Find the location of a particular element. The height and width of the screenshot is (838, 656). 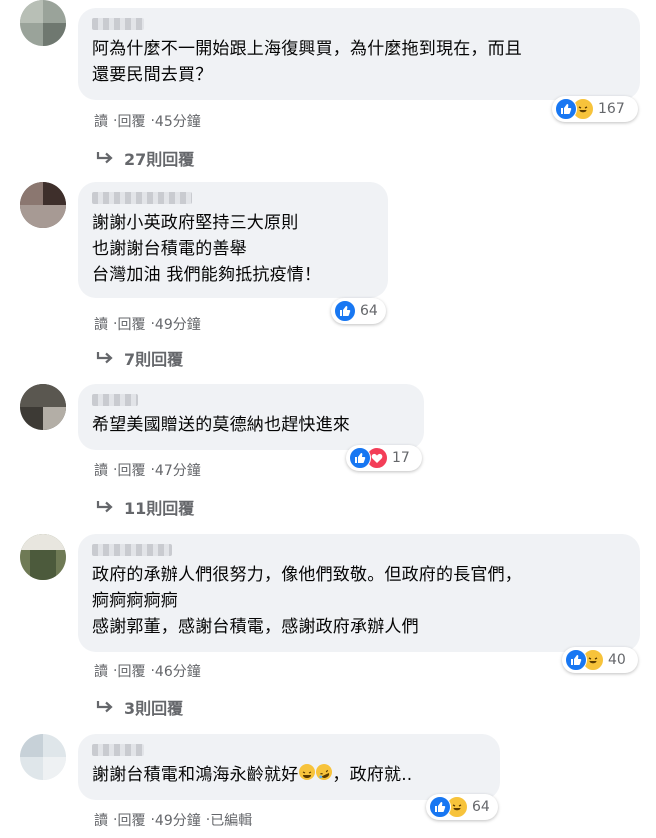

replies-count-label: 3則回覆 is located at coordinates (154, 708).